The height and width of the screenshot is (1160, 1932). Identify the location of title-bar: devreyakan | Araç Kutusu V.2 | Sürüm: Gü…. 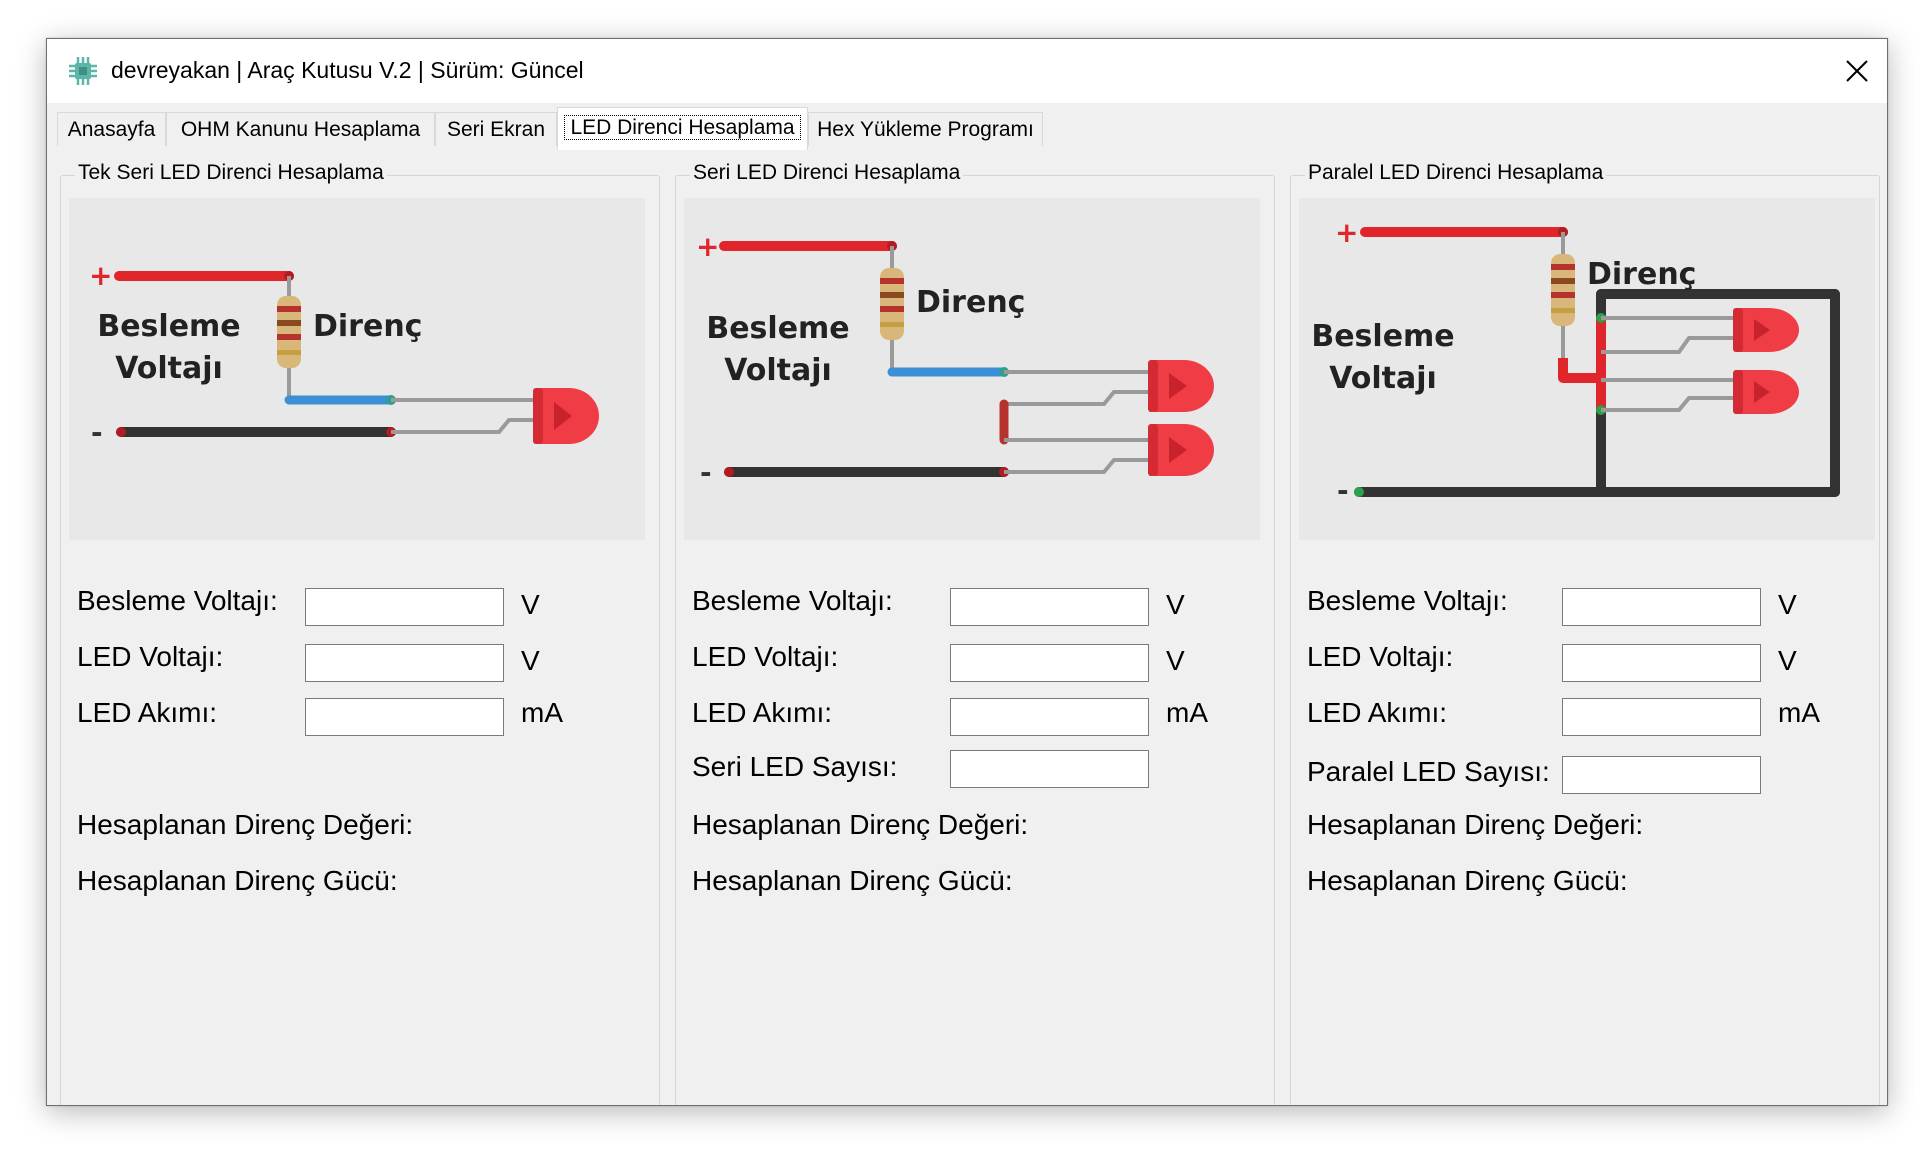
(967, 71).